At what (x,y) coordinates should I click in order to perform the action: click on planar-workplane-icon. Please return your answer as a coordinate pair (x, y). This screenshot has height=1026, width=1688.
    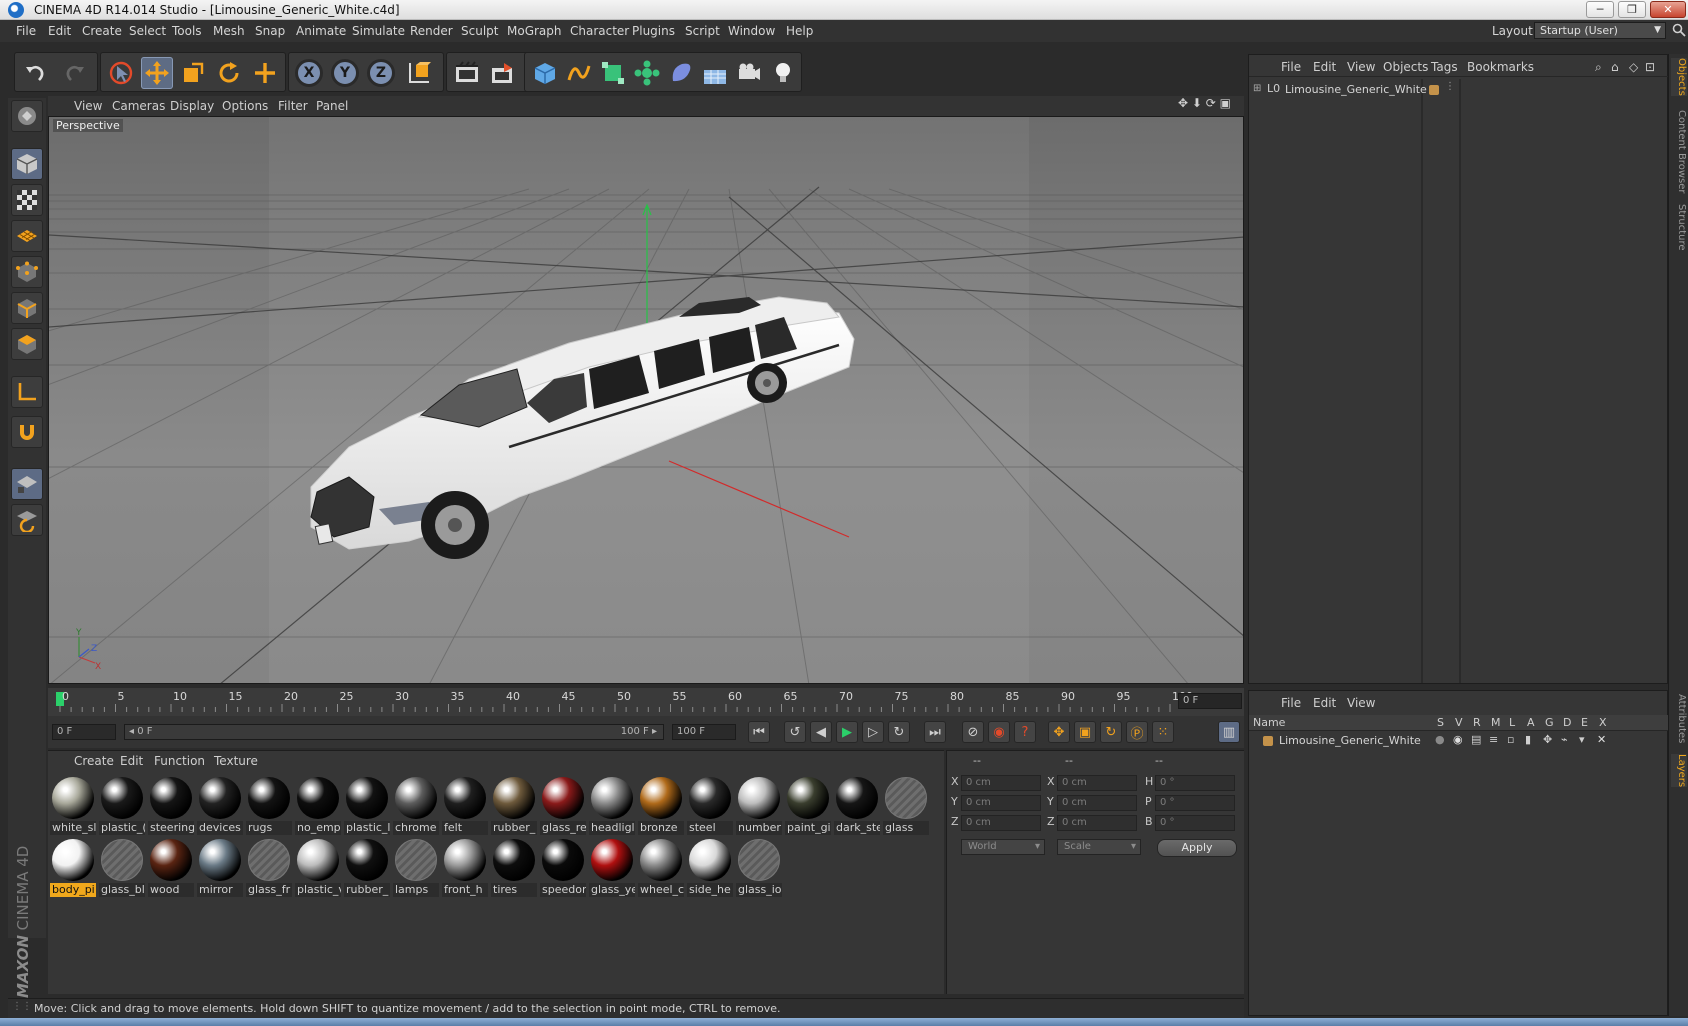
    Looking at the image, I should click on (27, 520).